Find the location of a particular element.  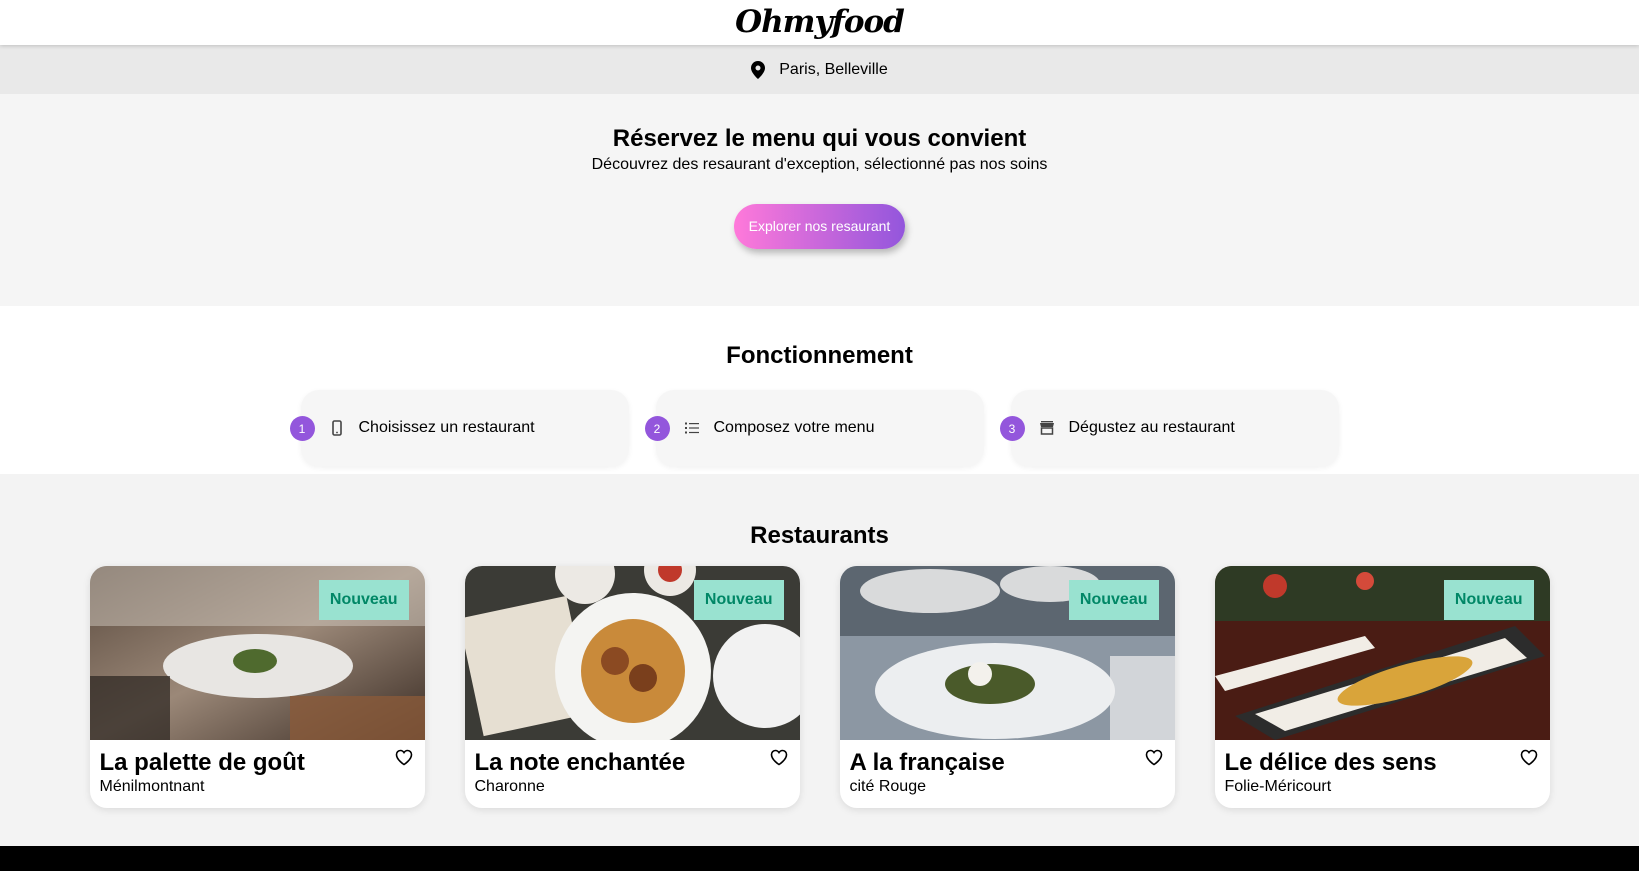

step-card: 3 Dégustez au restaurant is located at coordinates (1169, 428).